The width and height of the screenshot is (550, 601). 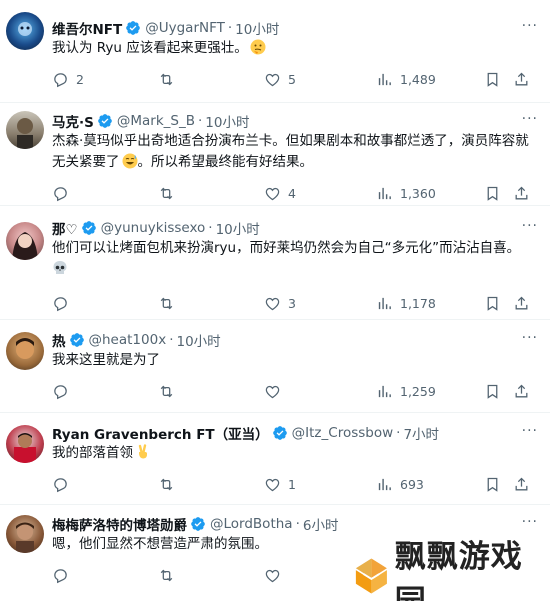 What do you see at coordinates (343, 433) in the screenshot?
I see `handle: @Itz_Crossbow` at bounding box center [343, 433].